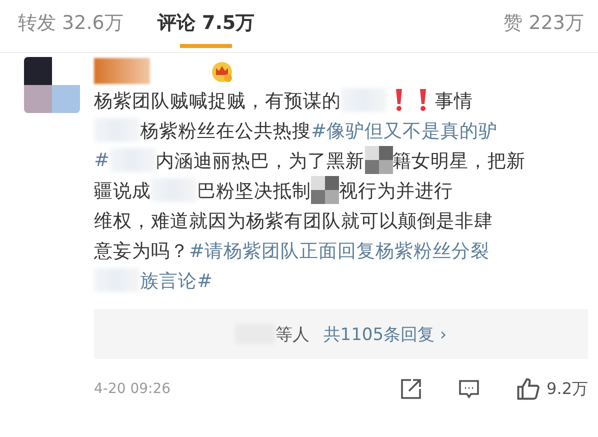 This screenshot has height=437, width=598. I want to click on reply-people: 等人, so click(292, 335).